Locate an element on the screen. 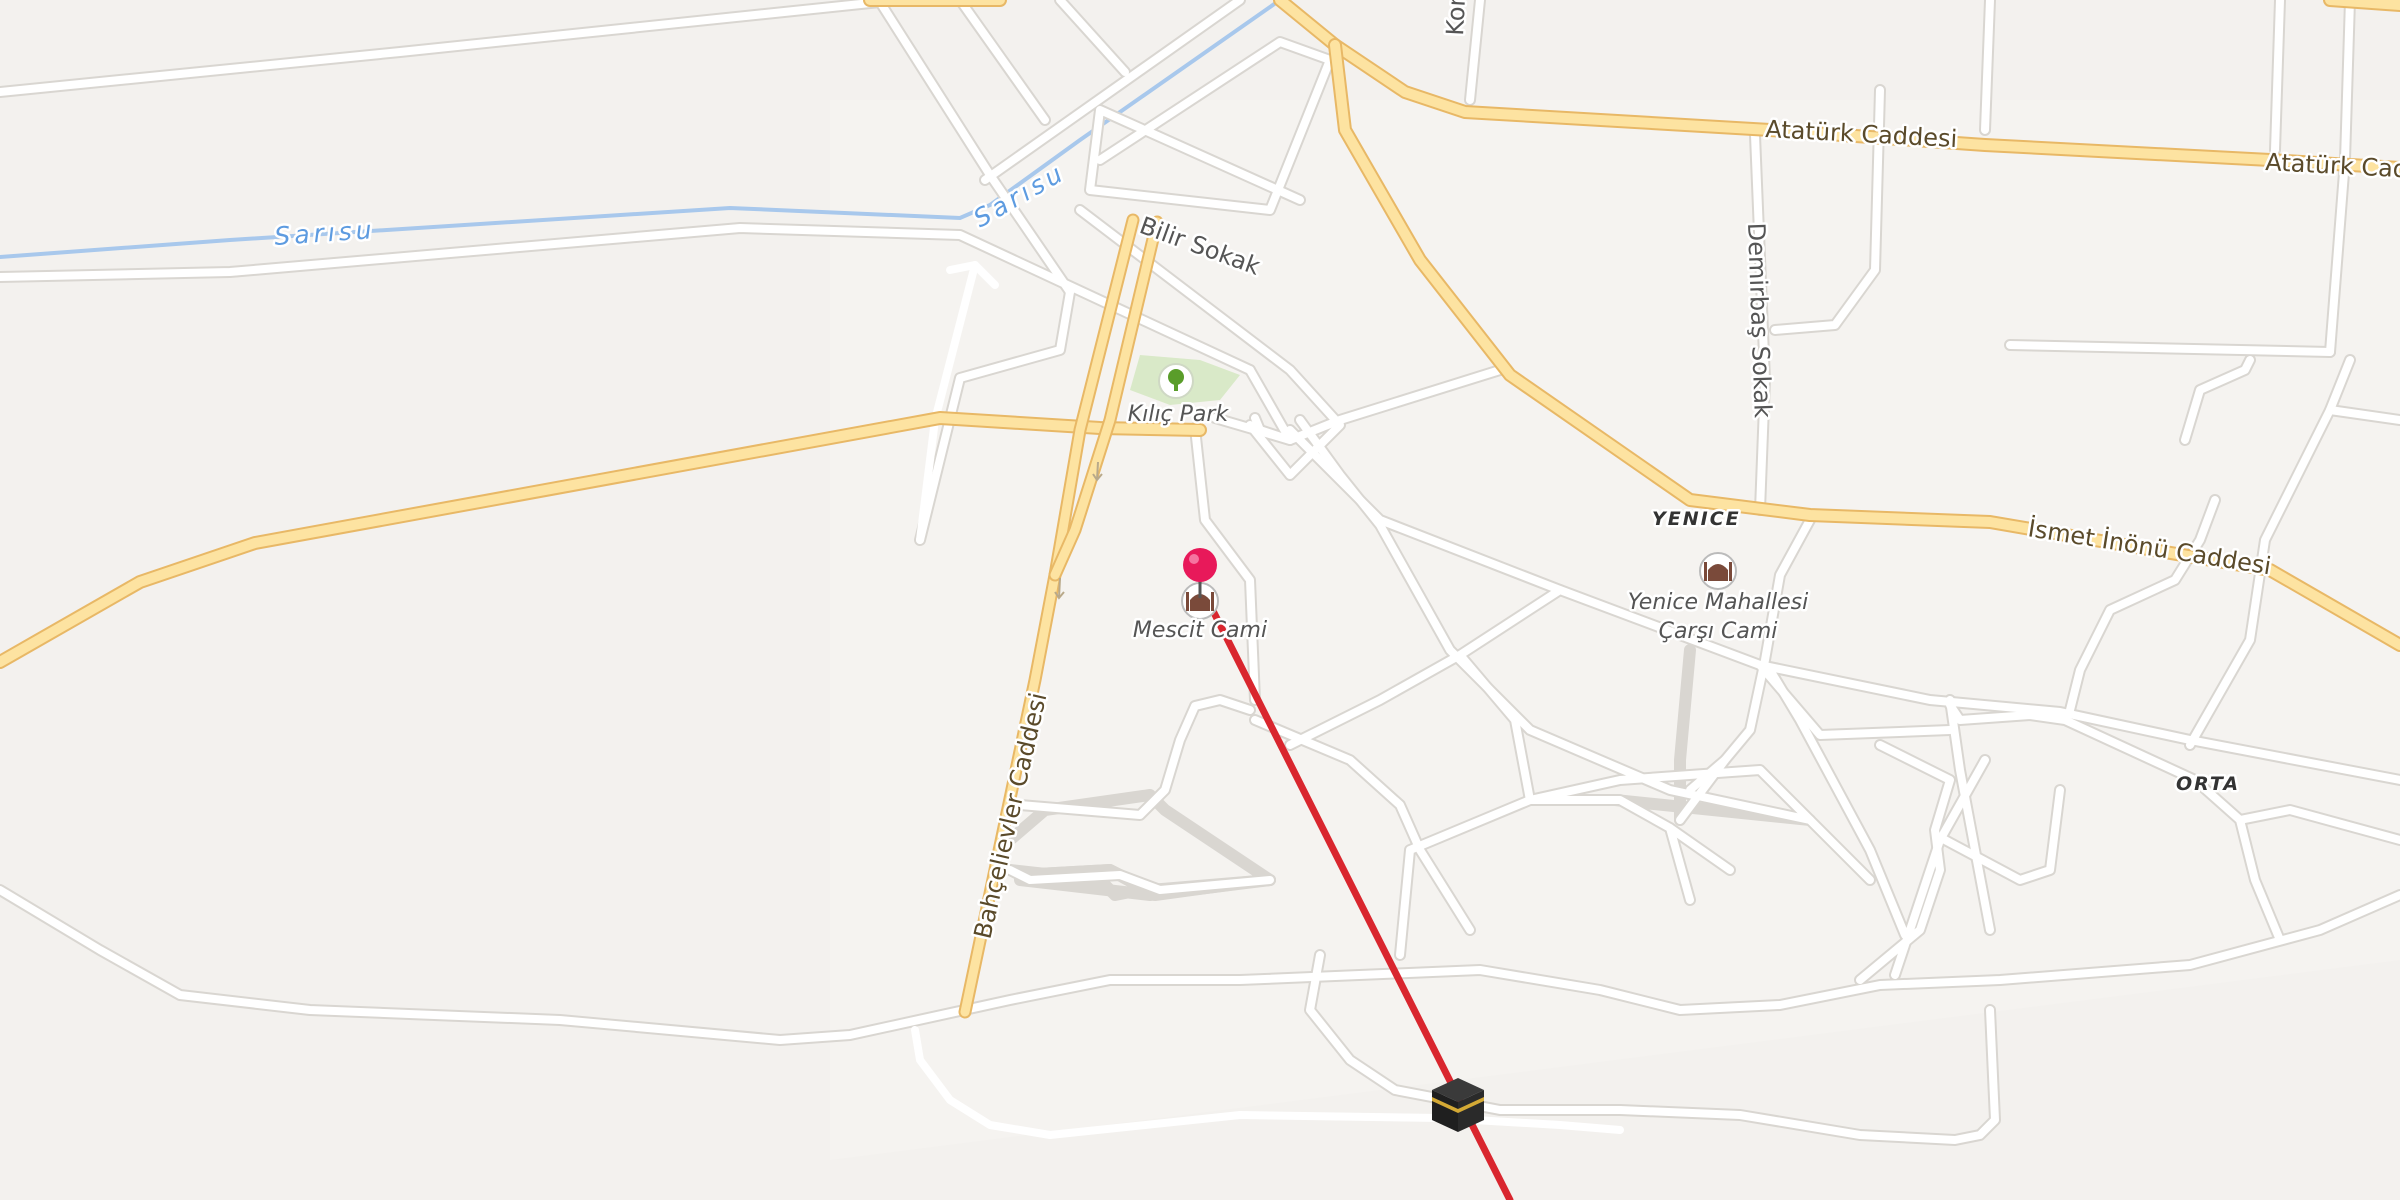 This screenshot has height=1200, width=2400. road-label-kon: Kon is located at coordinates (1456, 18).